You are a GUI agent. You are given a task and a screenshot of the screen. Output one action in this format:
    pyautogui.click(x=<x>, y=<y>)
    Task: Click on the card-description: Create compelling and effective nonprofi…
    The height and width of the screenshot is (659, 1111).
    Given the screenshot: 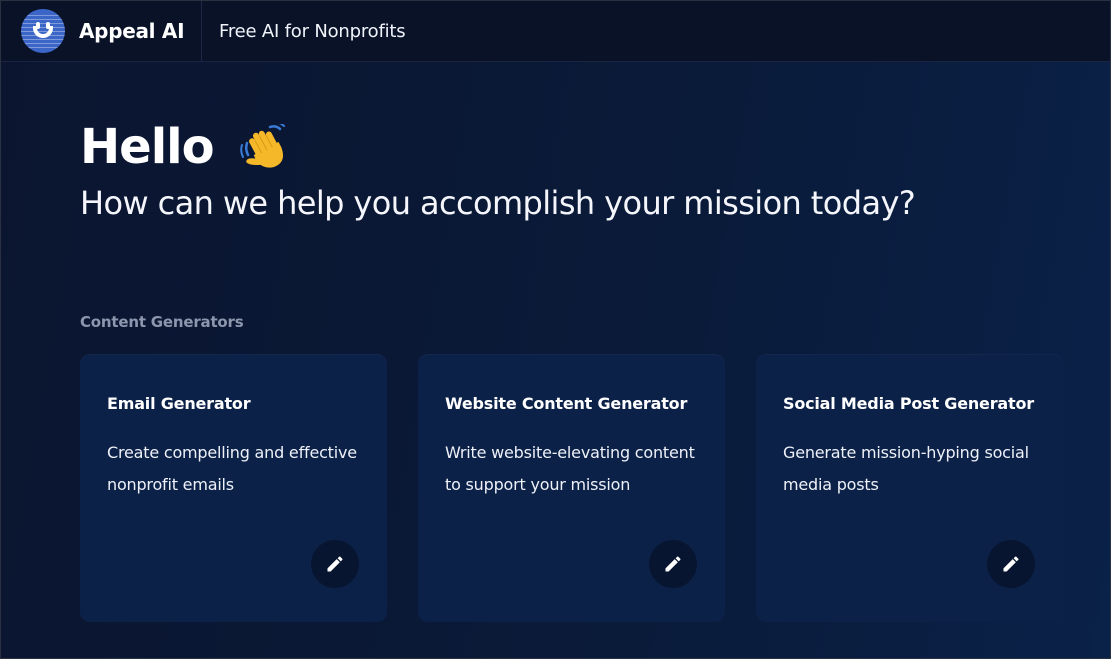 What is the action you would take?
    pyautogui.click(x=232, y=468)
    